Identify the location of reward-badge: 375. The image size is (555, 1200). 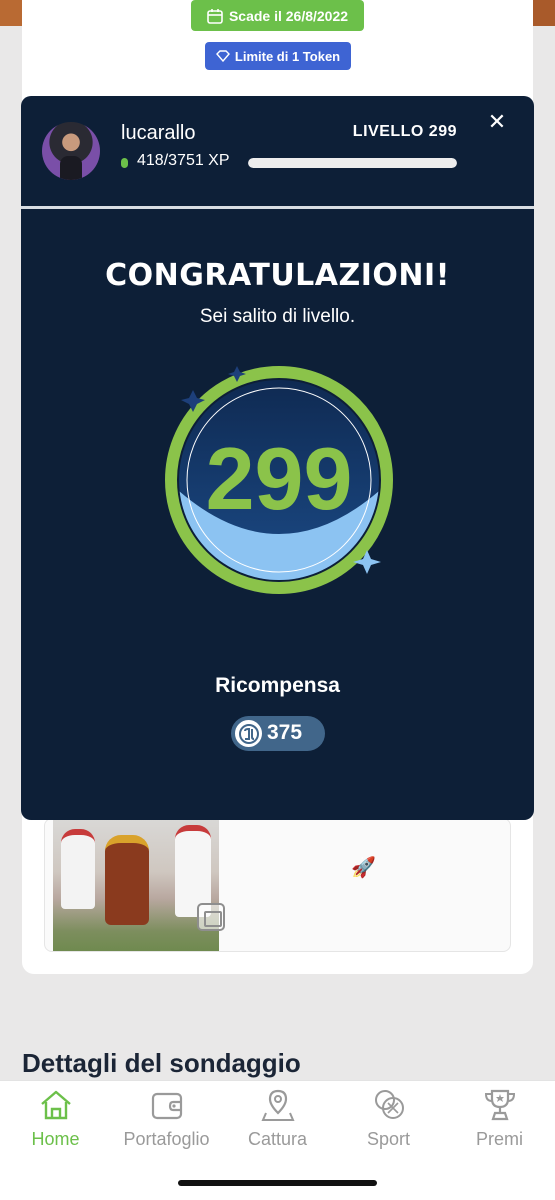
(278, 733).